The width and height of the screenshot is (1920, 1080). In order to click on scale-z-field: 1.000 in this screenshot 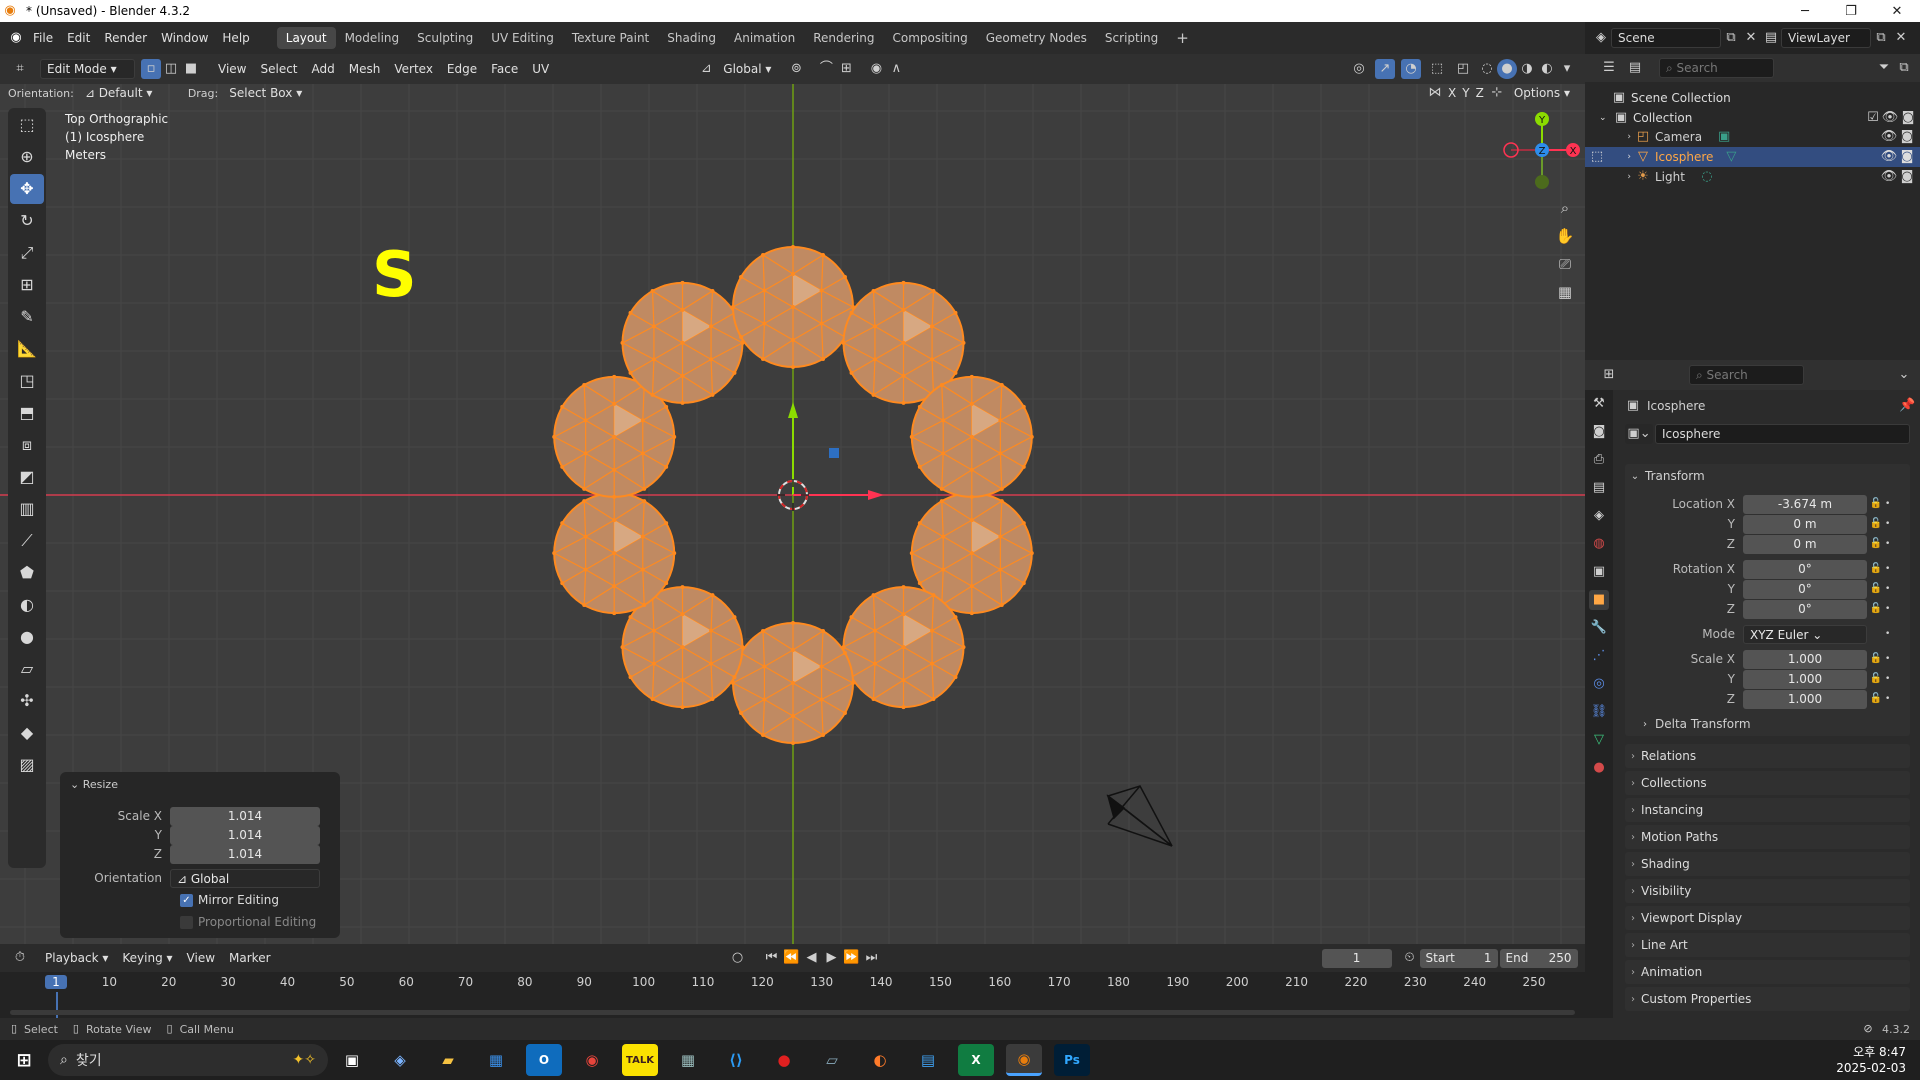, I will do `click(1805, 699)`.